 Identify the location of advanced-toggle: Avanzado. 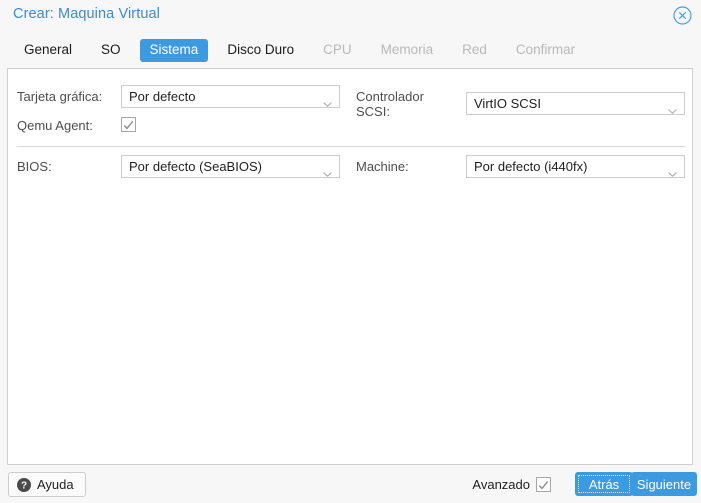
(511, 484).